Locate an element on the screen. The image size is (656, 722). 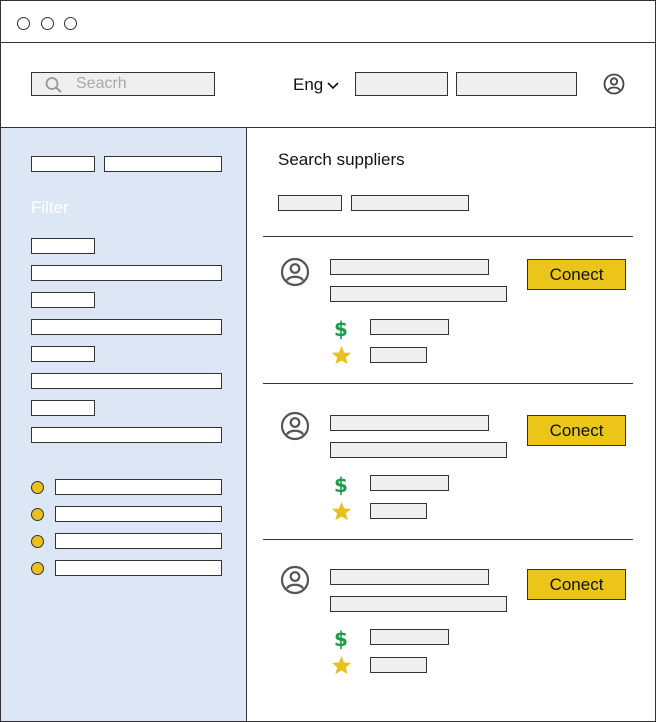
window-minimize-button is located at coordinates (47, 23).